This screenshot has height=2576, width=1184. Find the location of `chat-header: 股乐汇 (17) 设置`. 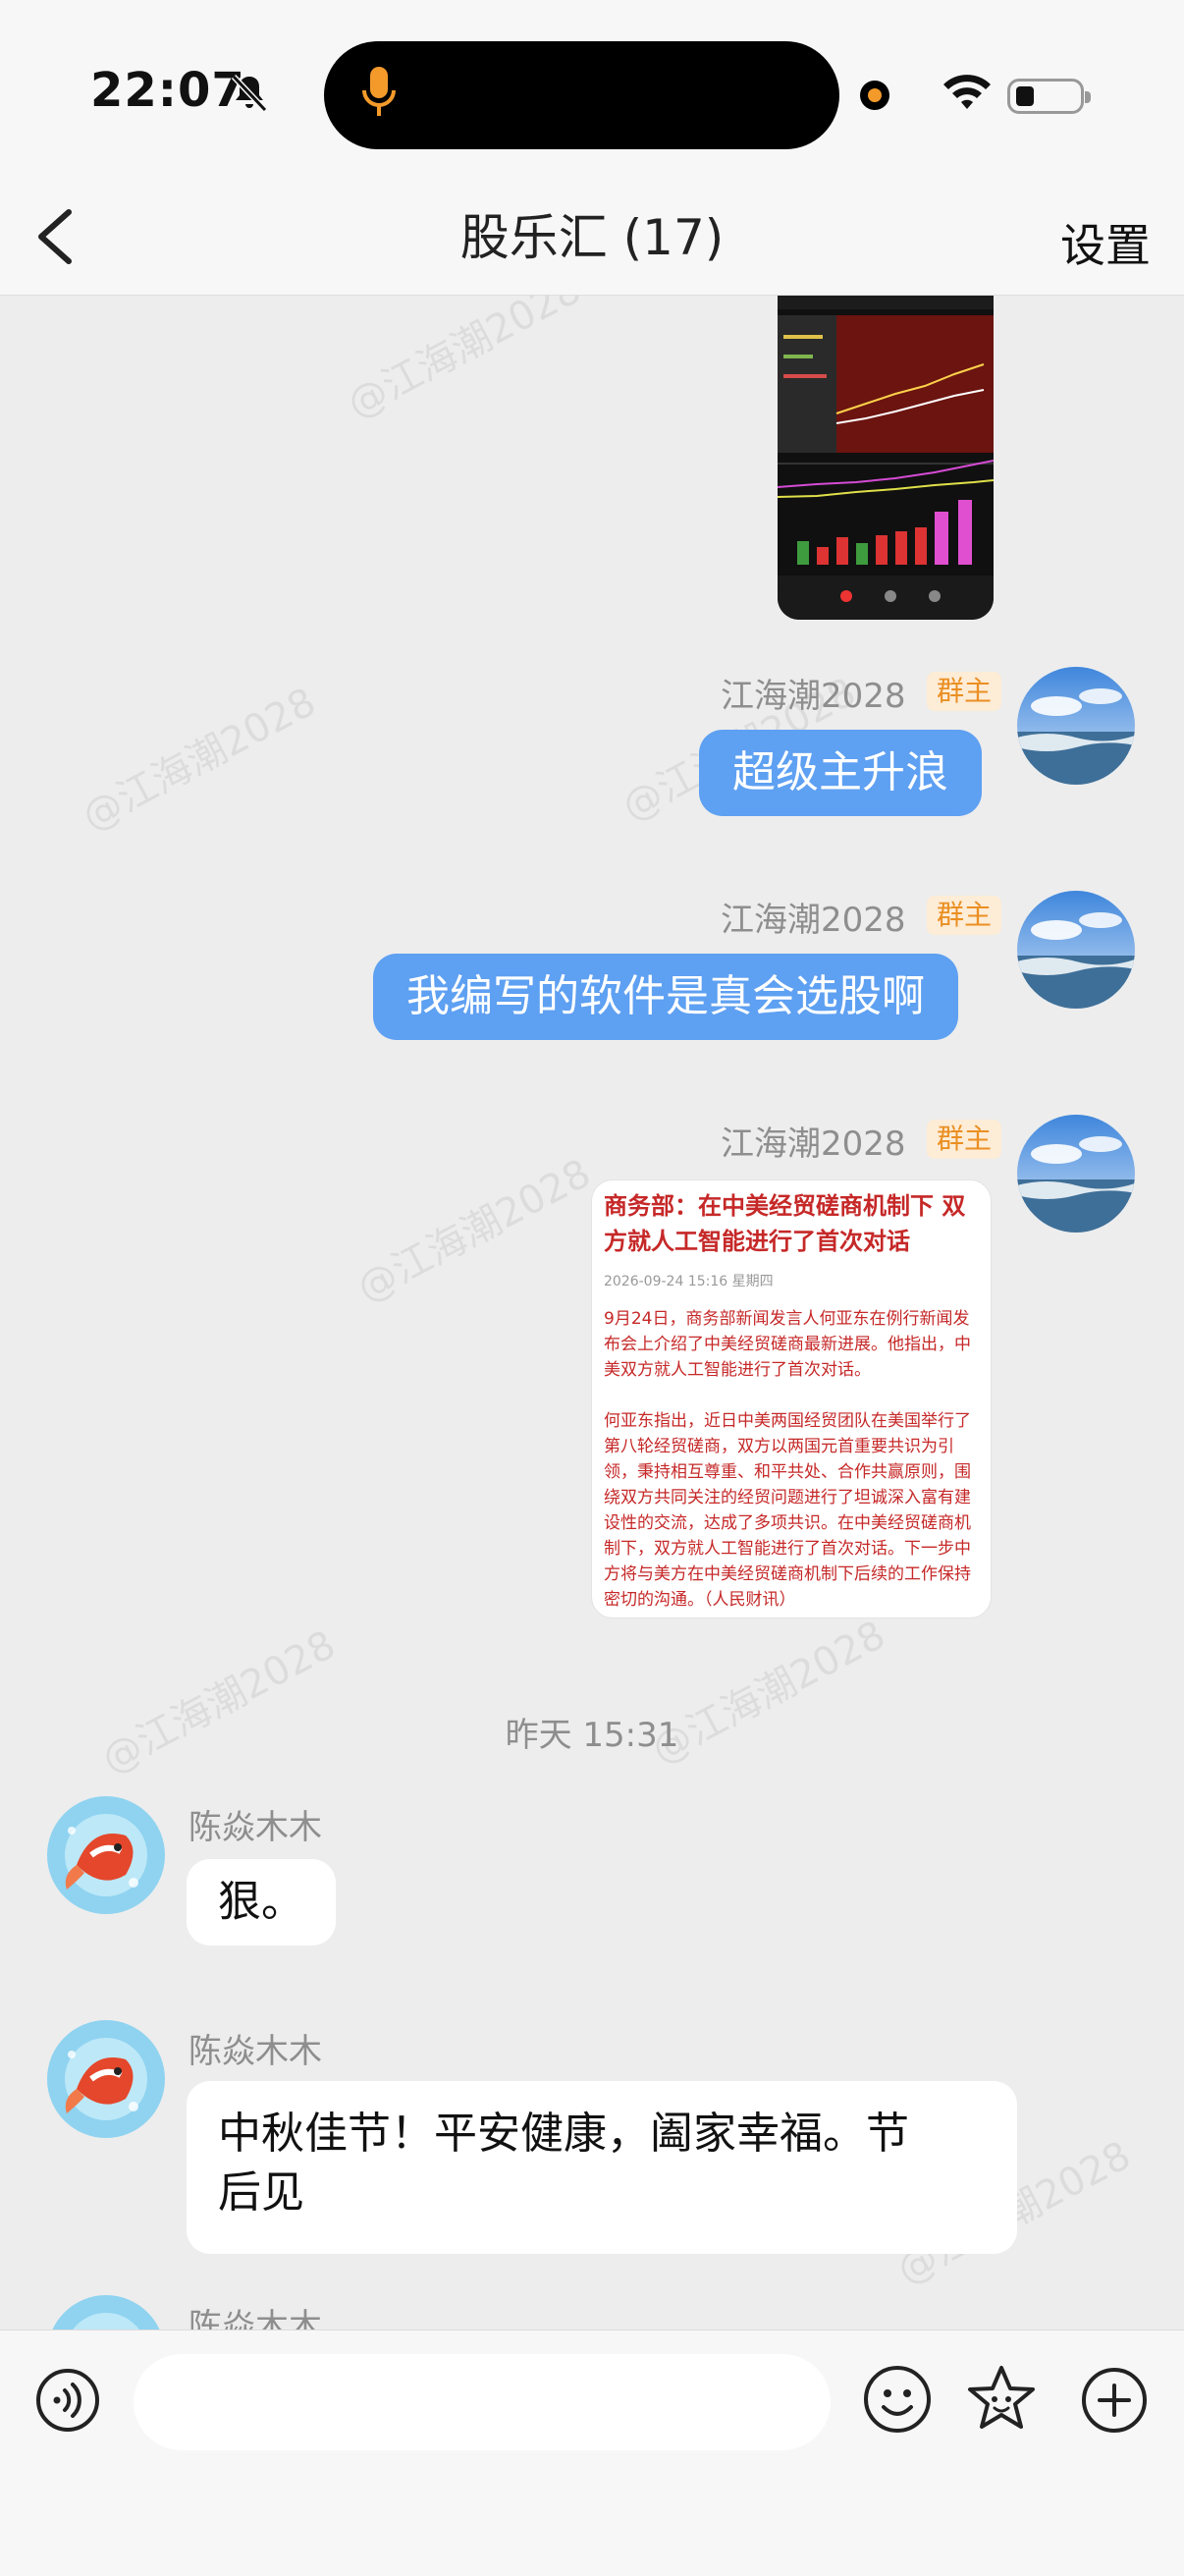

chat-header: 股乐汇 (17) 设置 is located at coordinates (592, 237).